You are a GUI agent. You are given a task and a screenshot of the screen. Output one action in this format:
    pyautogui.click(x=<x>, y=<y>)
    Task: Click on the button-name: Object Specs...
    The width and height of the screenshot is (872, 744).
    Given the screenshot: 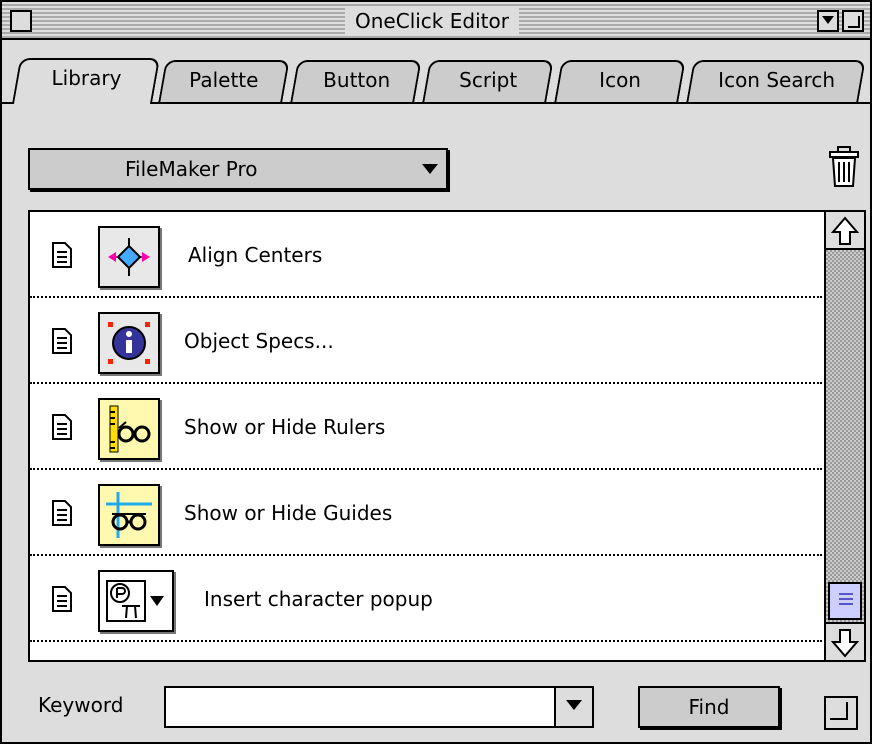 What is the action you would take?
    pyautogui.click(x=259, y=341)
    